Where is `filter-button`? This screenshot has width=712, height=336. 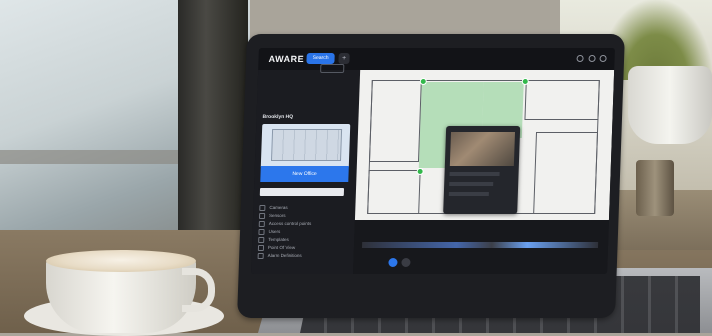
filter-button is located at coordinates (332, 68).